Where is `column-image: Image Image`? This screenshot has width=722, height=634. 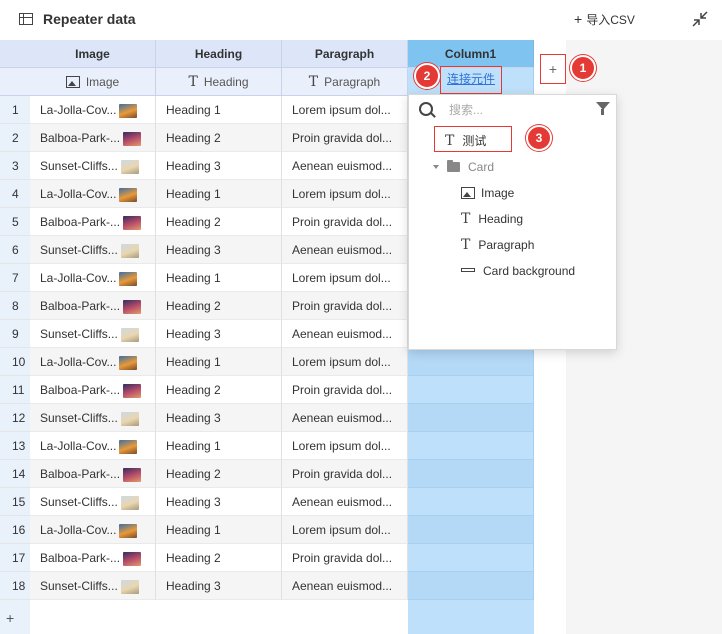
column-image: Image Image is located at coordinates (93, 68).